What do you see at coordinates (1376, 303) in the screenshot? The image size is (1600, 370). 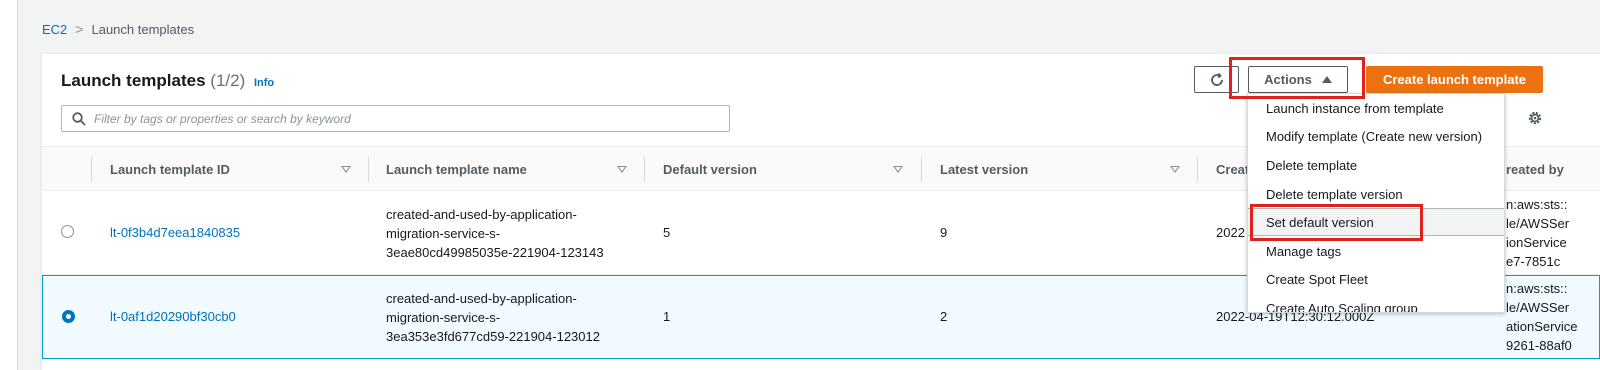 I see `menu-item-create-auto-scaling-group: Create Auto Scaling group` at bounding box center [1376, 303].